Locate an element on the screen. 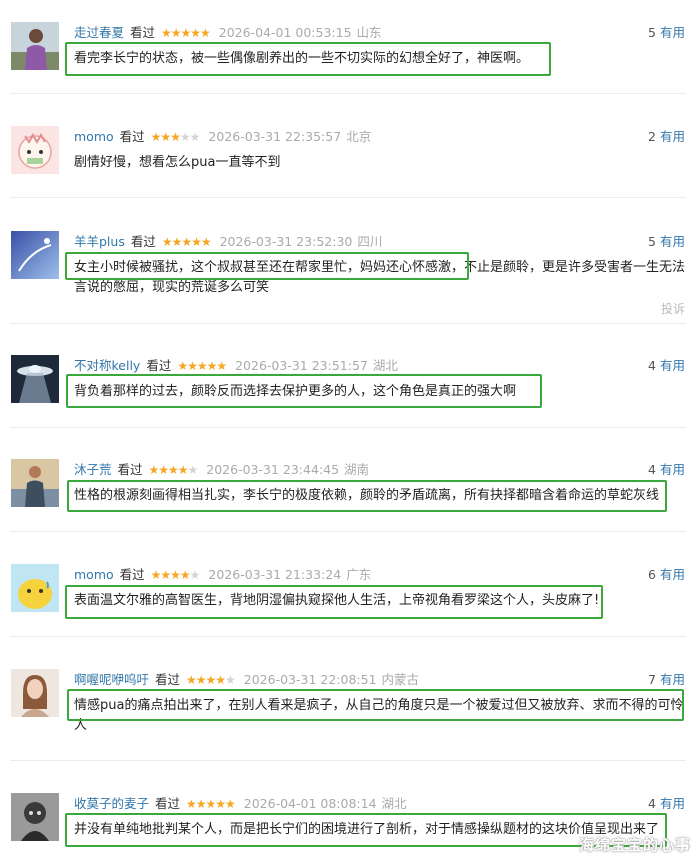  useful-vote: 6 有用 is located at coordinates (666, 575).